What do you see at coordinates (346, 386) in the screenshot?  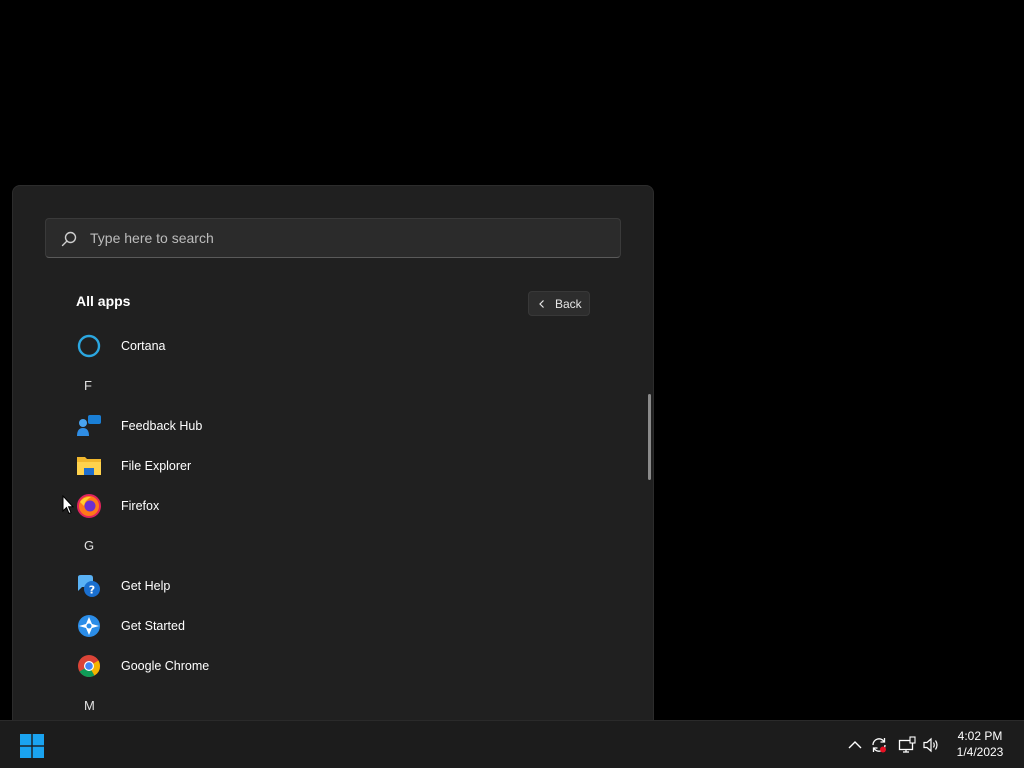 I see `letter-header-f: F` at bounding box center [346, 386].